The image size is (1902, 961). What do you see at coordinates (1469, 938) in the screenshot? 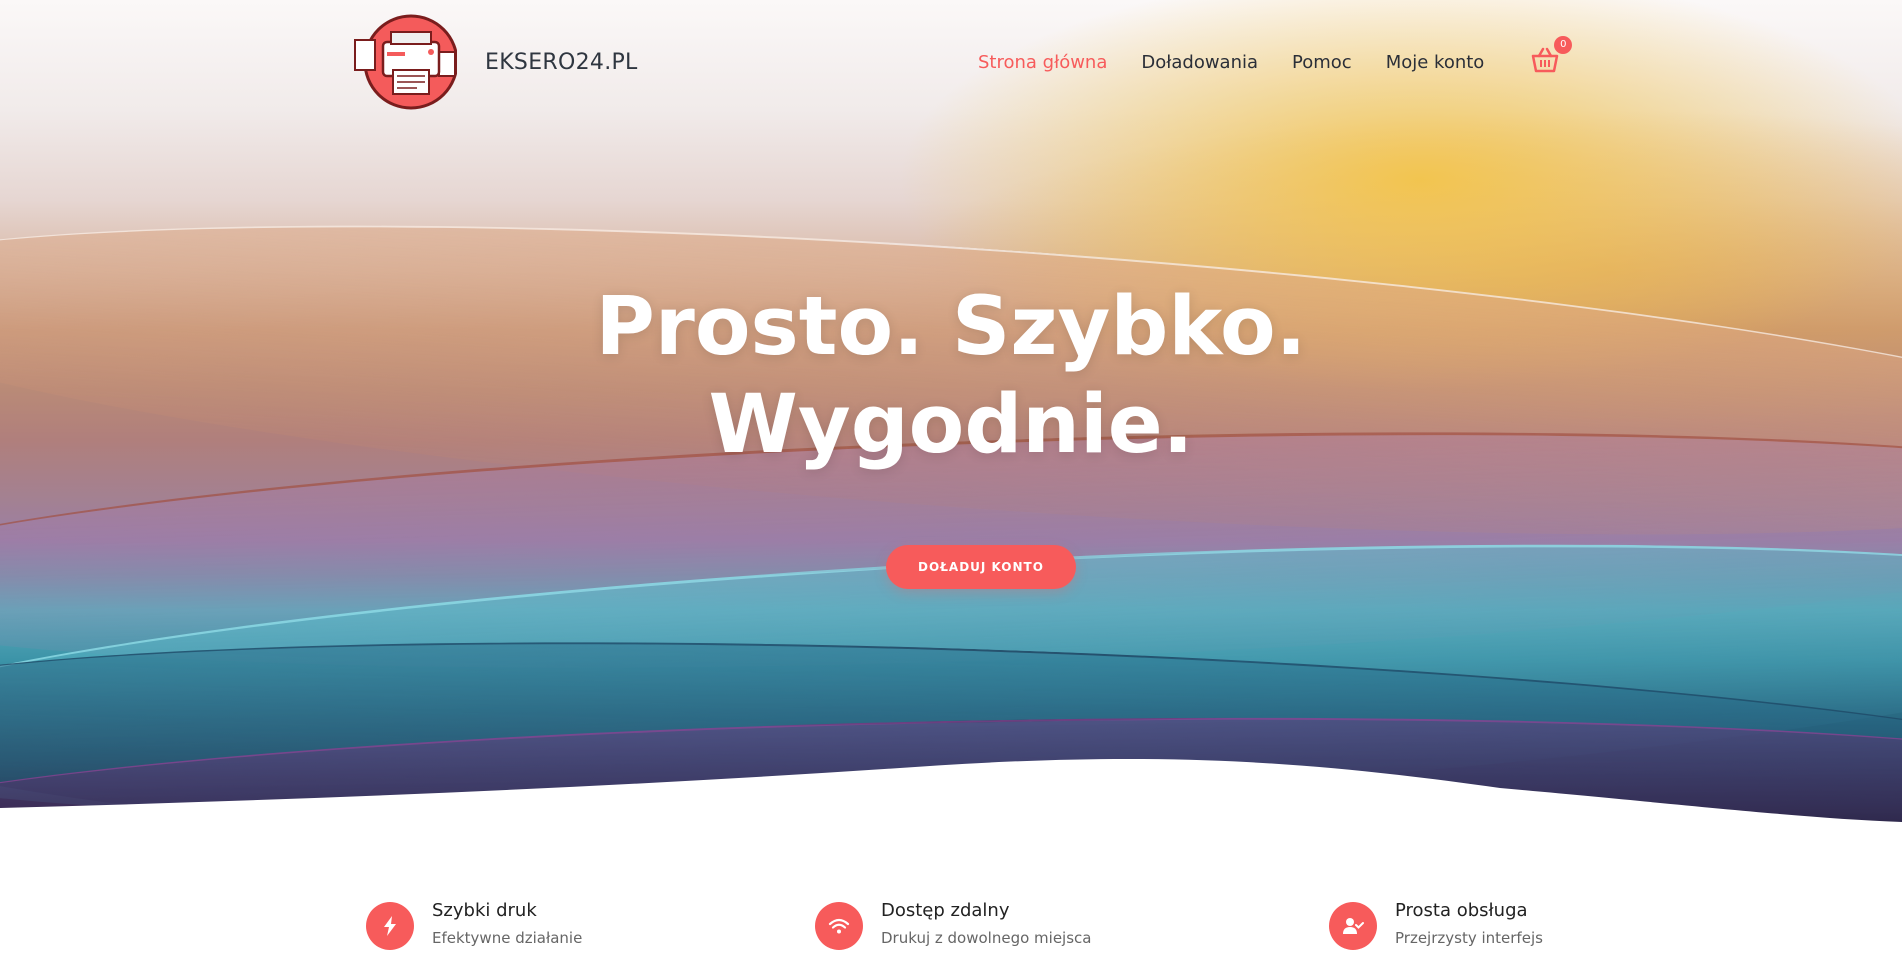
I see `feature-subtitle: Przejrzysty interfejs` at bounding box center [1469, 938].